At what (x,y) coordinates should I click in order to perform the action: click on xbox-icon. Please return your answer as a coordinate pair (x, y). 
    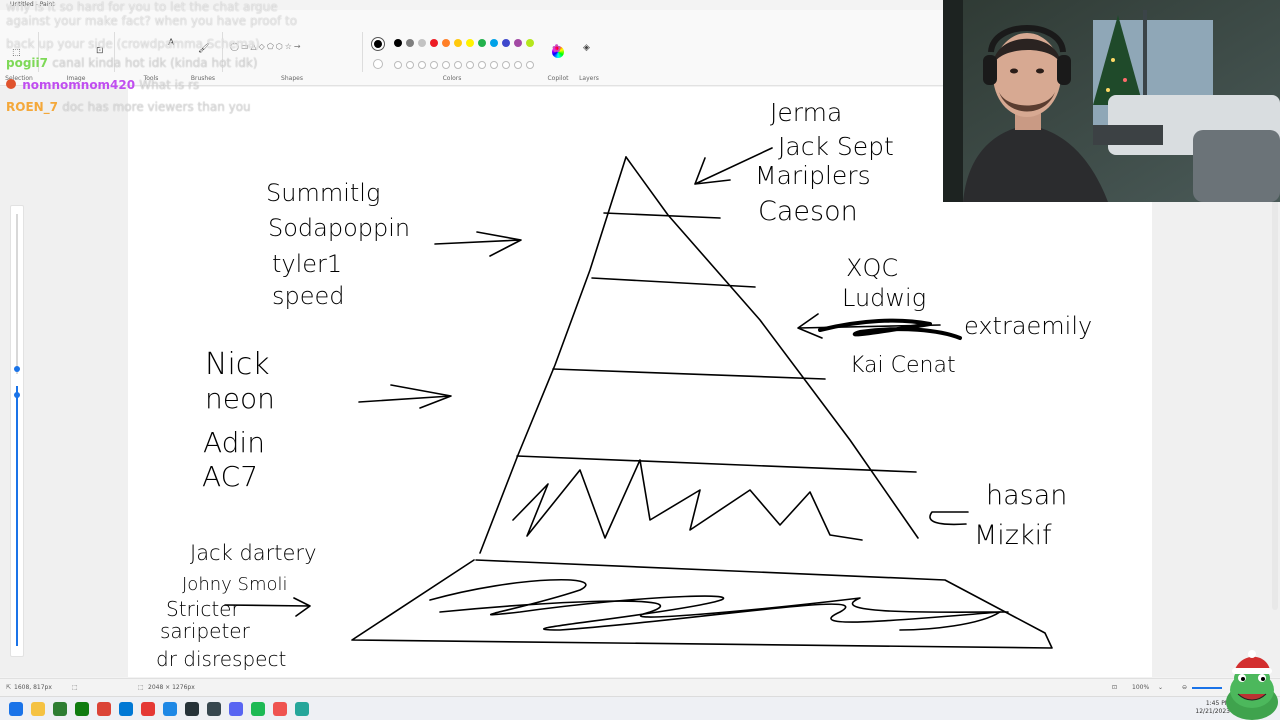
    Looking at the image, I should click on (82, 709).